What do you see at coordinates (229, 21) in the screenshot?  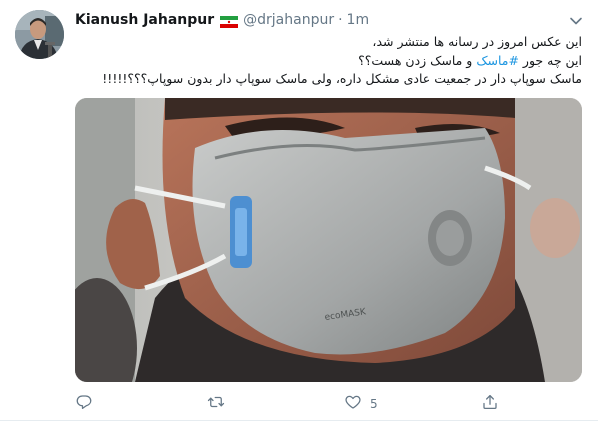 I see `iran-flag-icon` at bounding box center [229, 21].